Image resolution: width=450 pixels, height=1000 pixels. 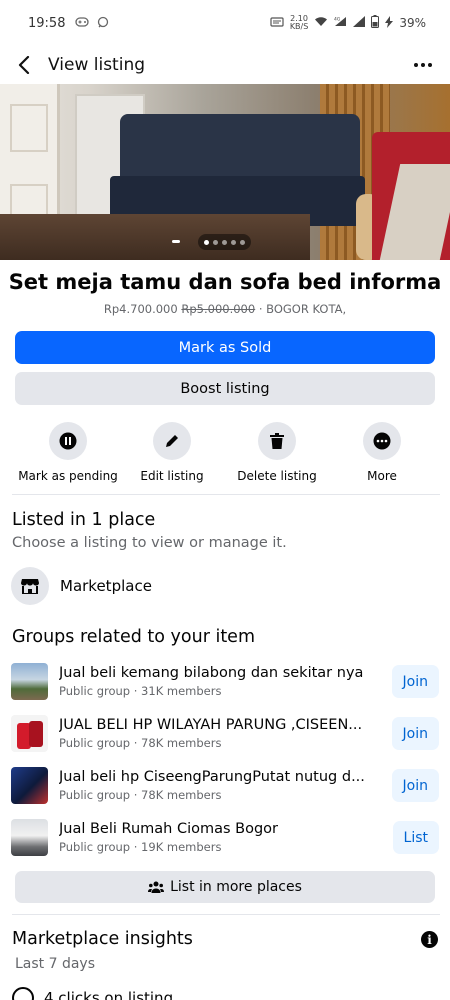 I want to click on trash-icon, so click(x=277, y=441).